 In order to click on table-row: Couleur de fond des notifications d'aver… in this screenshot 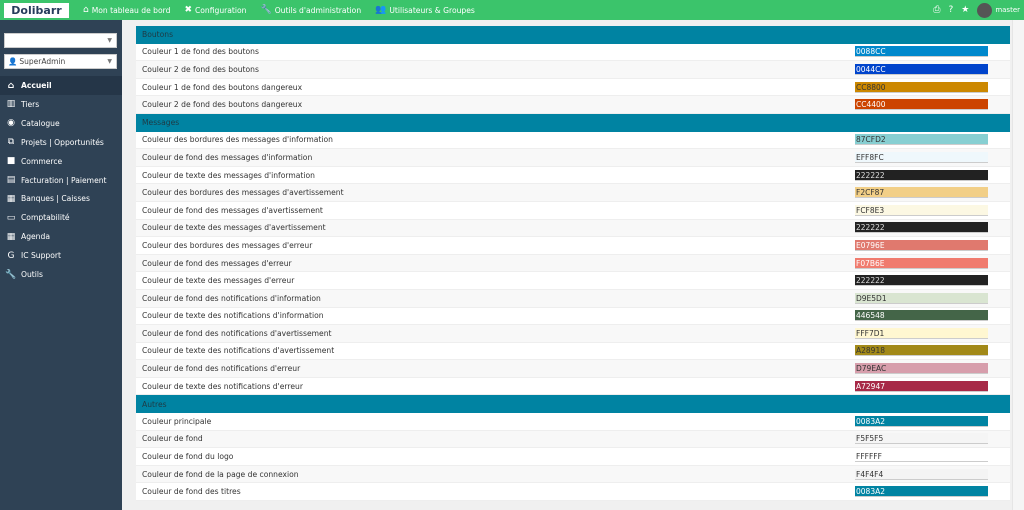, I will do `click(573, 334)`.